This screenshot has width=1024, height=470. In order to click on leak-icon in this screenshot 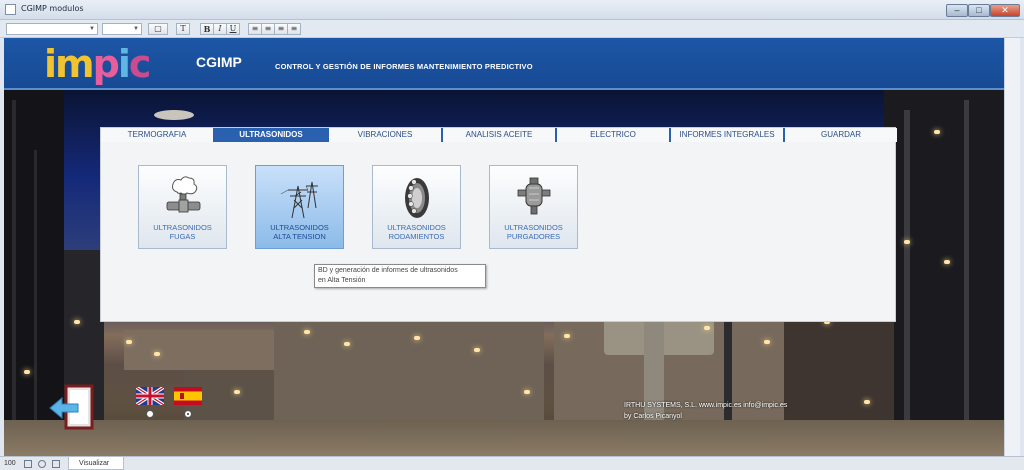, I will do `click(183, 194)`.